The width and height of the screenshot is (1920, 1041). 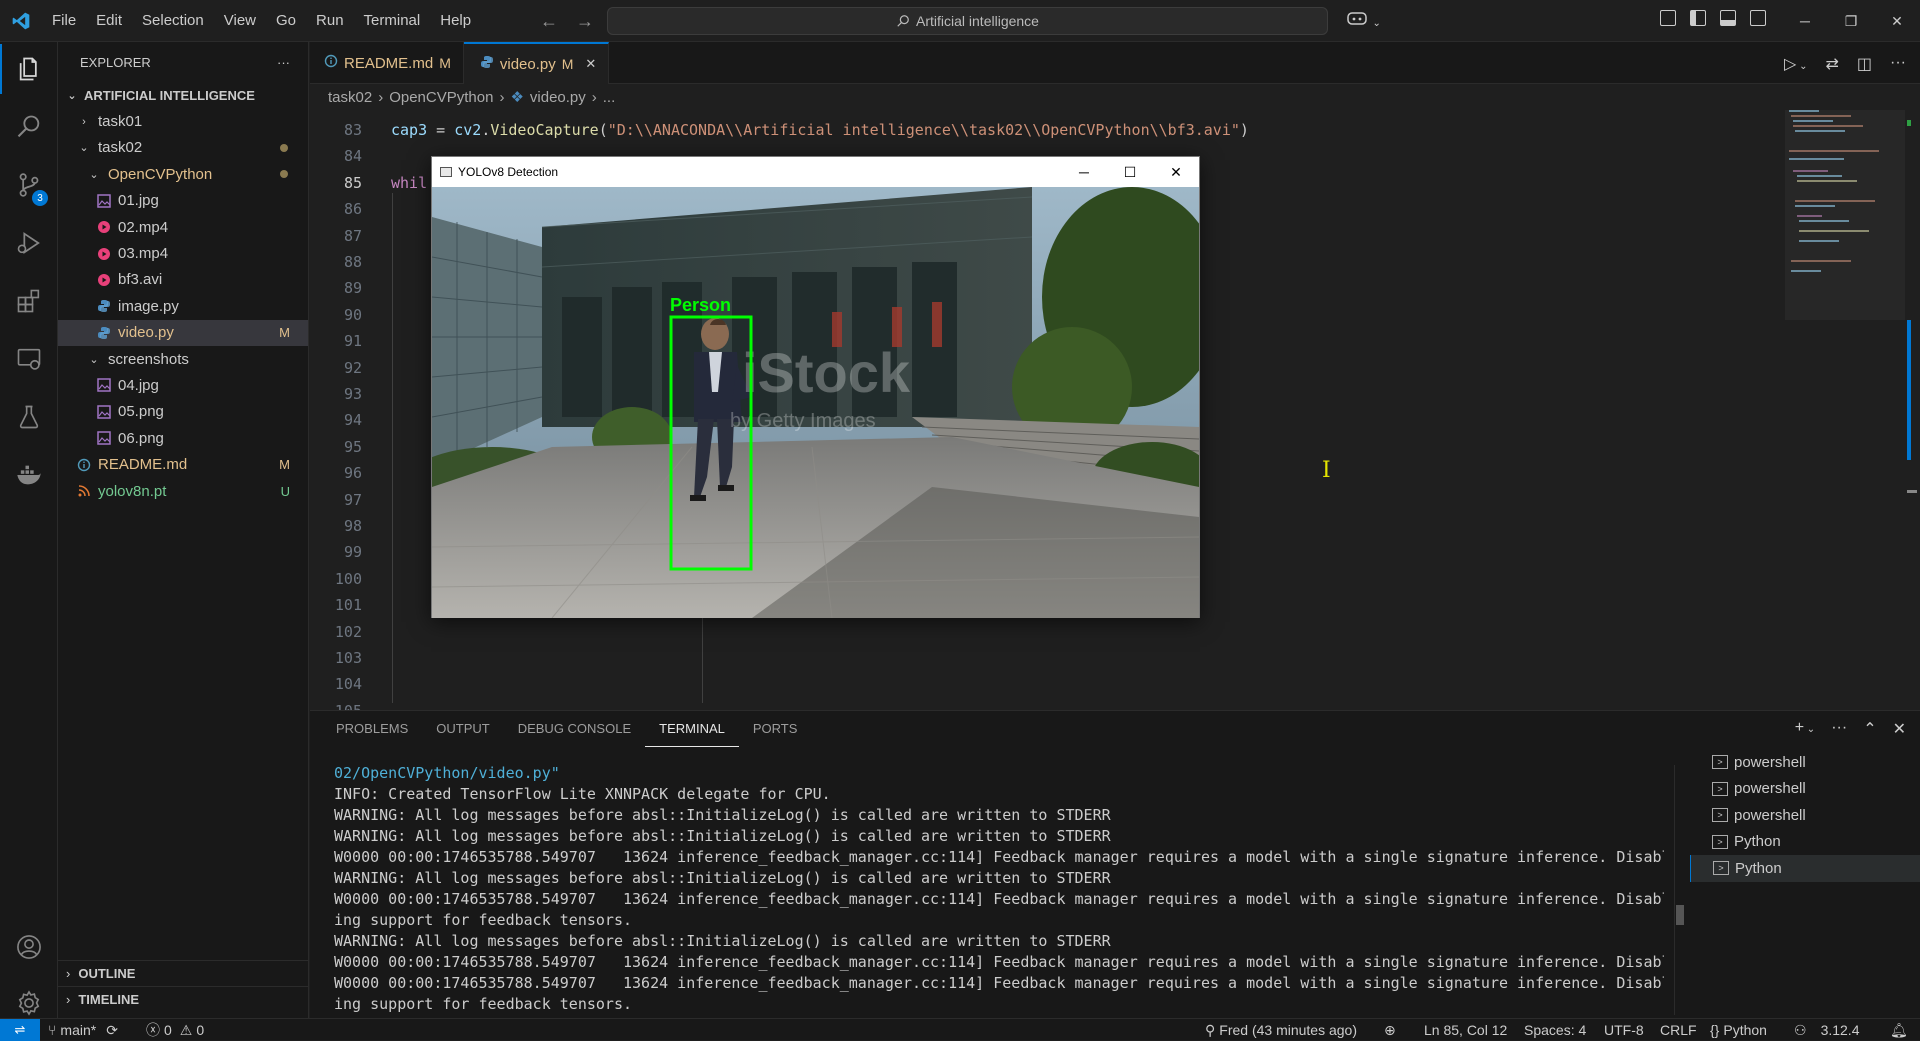 I want to click on workspace-root: ⌄ ARTIFICIAL INTELLIGENCE, so click(x=183, y=95).